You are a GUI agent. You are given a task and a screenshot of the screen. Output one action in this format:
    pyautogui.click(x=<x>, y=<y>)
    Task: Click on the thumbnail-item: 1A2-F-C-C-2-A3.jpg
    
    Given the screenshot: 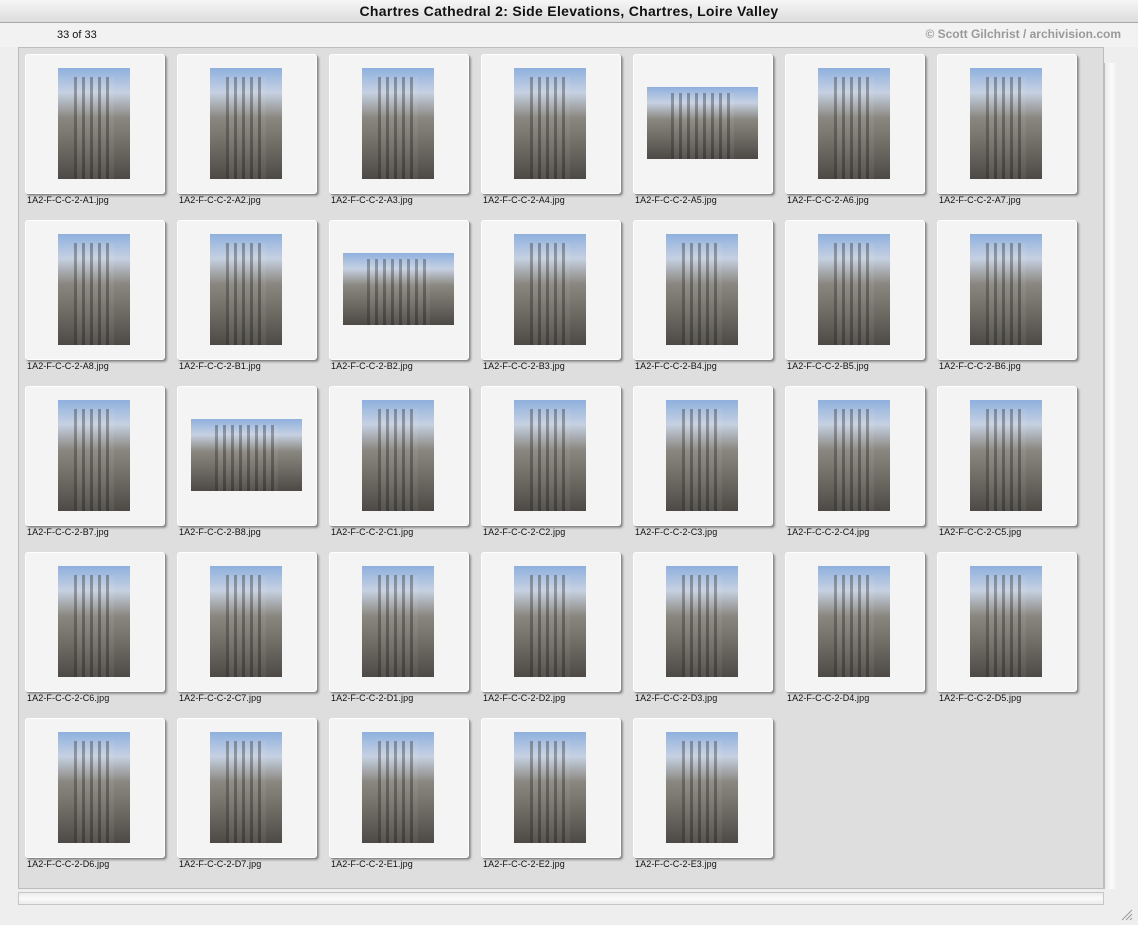 What is the action you would take?
    pyautogui.click(x=399, y=127)
    